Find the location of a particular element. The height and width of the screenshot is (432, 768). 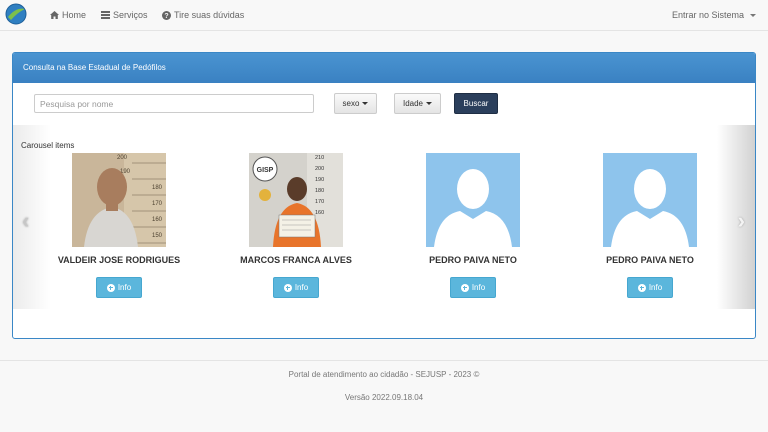

list-icon is located at coordinates (105, 15).